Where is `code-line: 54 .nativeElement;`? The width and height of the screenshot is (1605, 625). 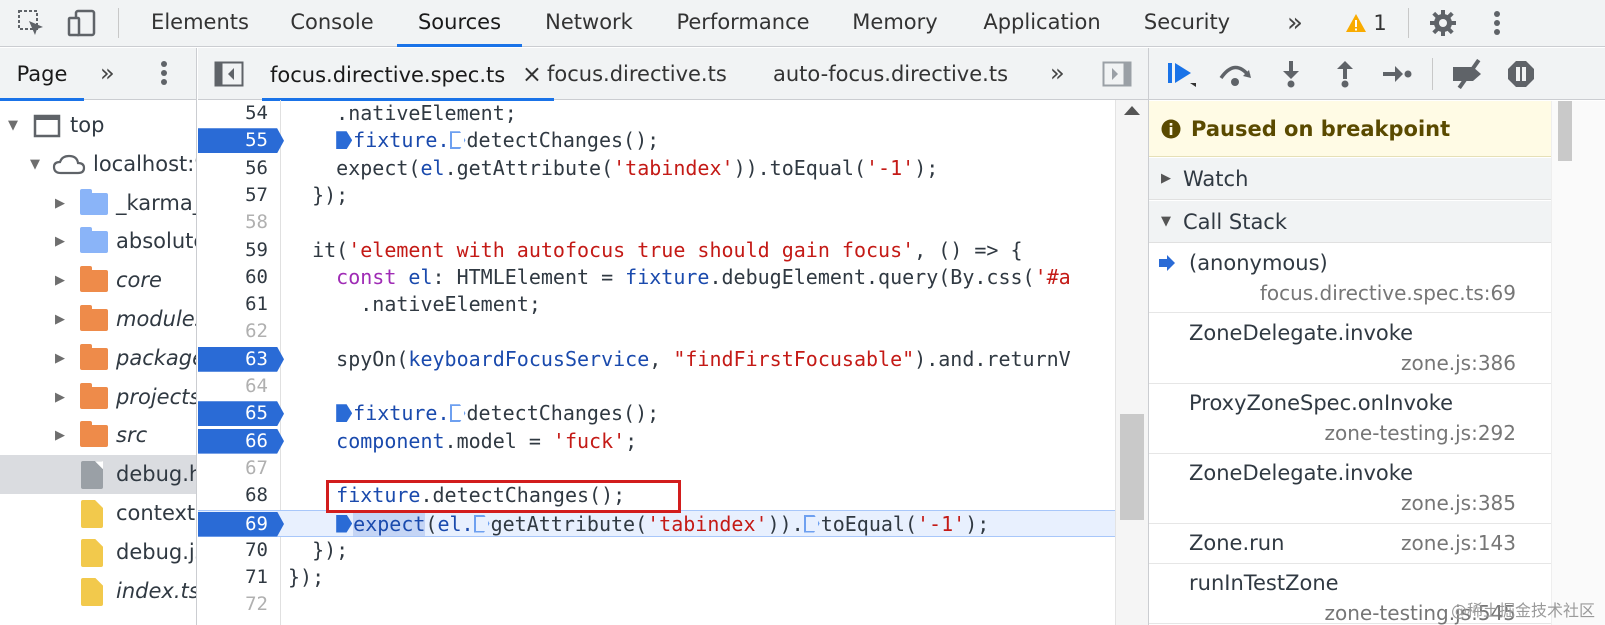
code-line: 54 .nativeElement; is located at coordinates (656, 113).